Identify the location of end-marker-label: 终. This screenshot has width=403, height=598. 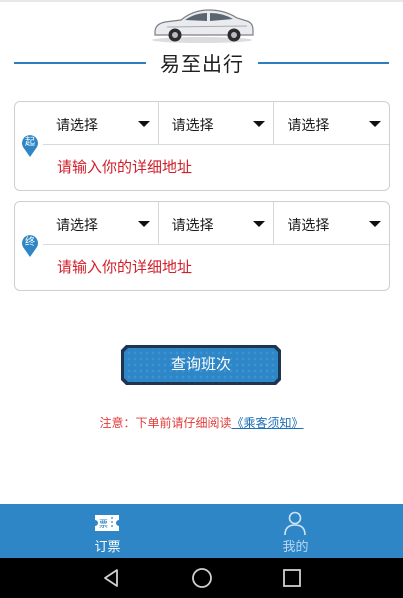
(30, 242).